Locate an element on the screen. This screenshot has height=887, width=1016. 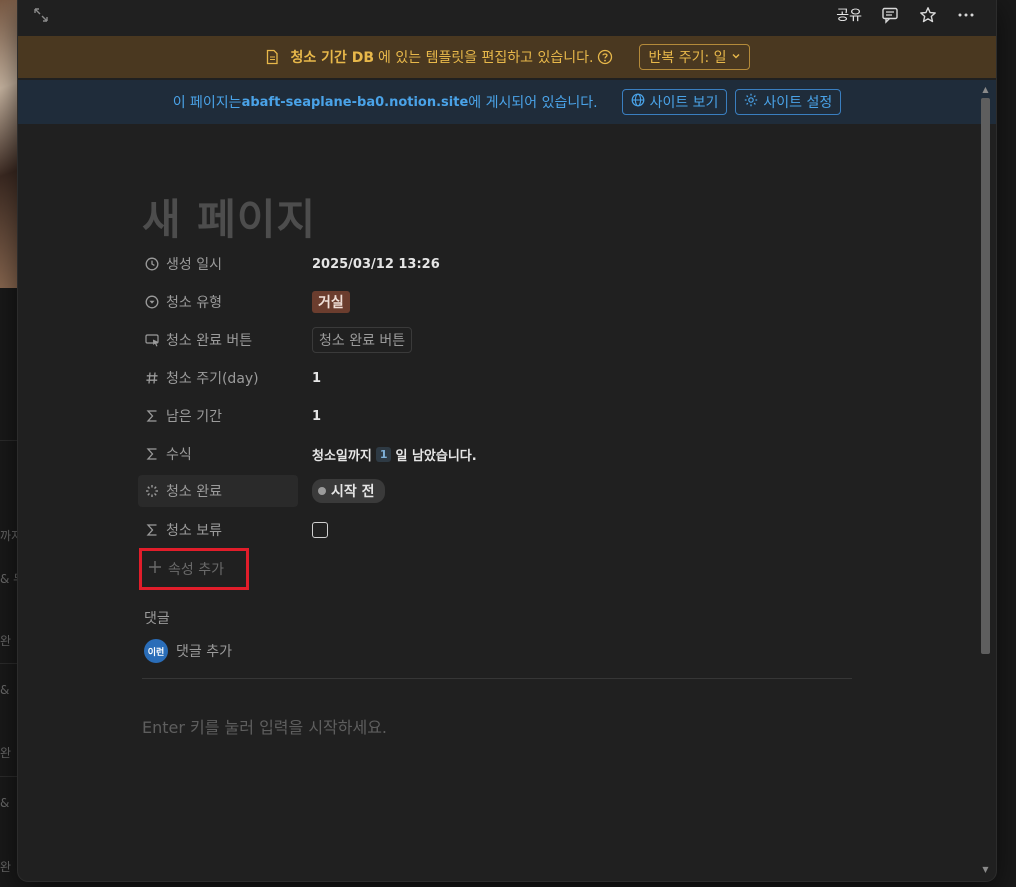
add-property-button: 속성 추가 is located at coordinates (194, 569).